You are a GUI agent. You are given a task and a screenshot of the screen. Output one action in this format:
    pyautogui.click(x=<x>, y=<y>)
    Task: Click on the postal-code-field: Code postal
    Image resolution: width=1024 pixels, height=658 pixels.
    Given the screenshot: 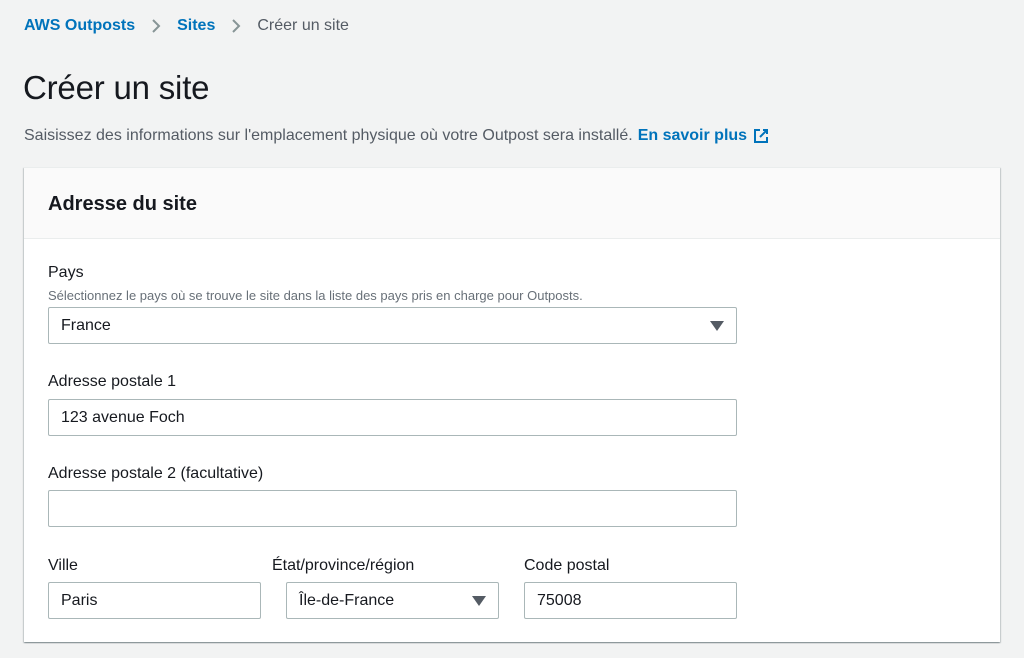 What is the action you would take?
    pyautogui.click(x=566, y=566)
    